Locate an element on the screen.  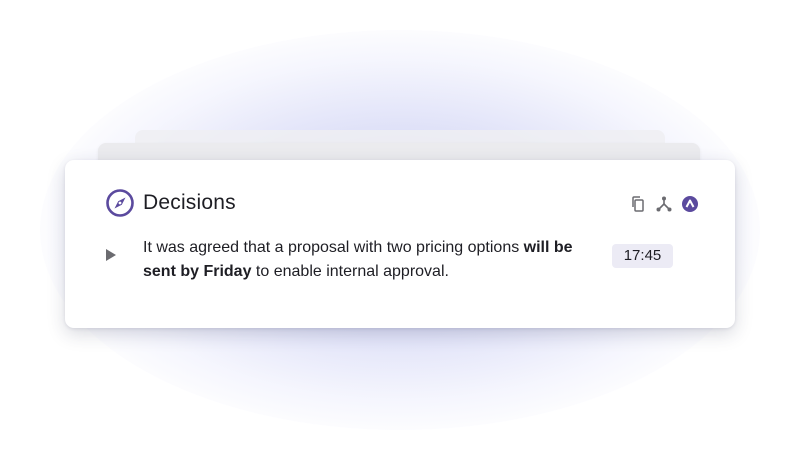
fork-icon is located at coordinates (664, 204).